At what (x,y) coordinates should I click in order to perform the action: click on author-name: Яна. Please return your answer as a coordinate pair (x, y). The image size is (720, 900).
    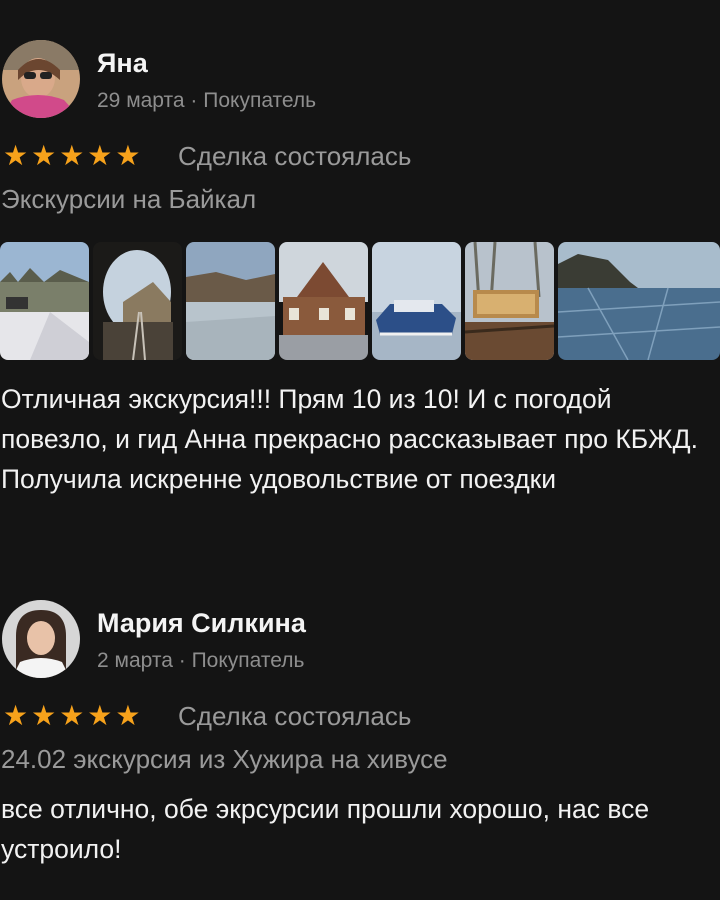
    Looking at the image, I should click on (122, 63).